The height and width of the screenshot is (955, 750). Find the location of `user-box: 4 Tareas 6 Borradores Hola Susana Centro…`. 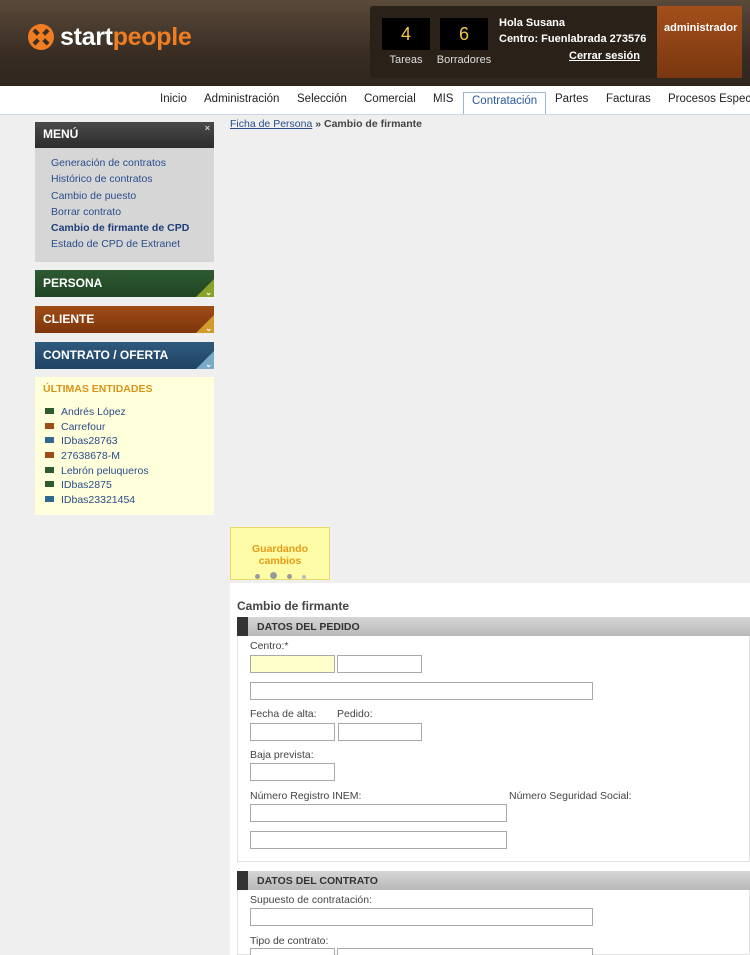

user-box: 4 Tareas 6 Borradores Hola Susana Centro… is located at coordinates (556, 42).